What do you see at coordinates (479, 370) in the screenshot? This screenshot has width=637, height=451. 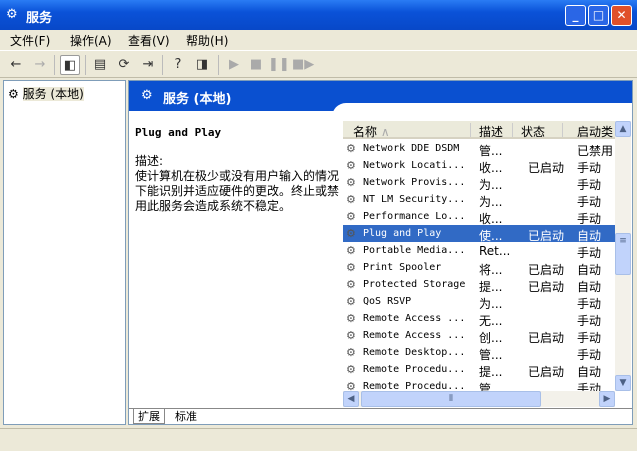 I see `service-row: ⚙ Remote Procedu... 提... 已启动 自动` at bounding box center [479, 370].